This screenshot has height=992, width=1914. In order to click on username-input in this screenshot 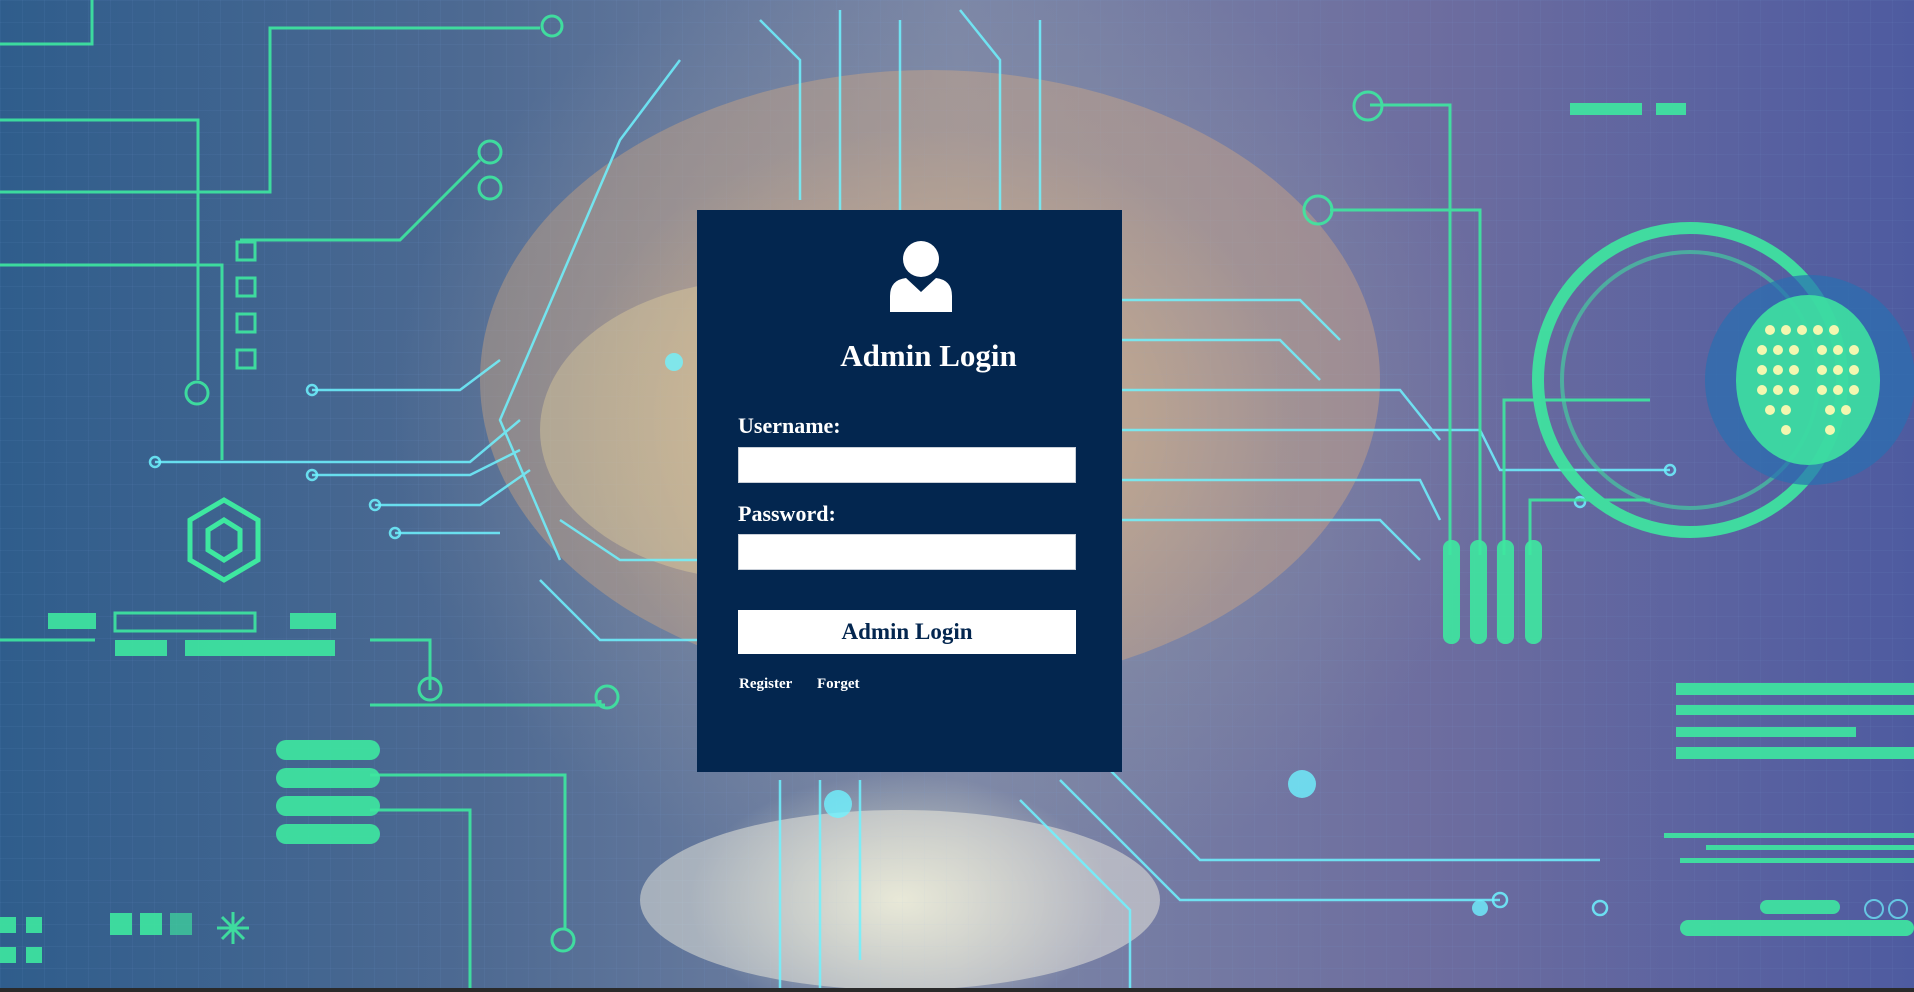, I will do `click(907, 465)`.